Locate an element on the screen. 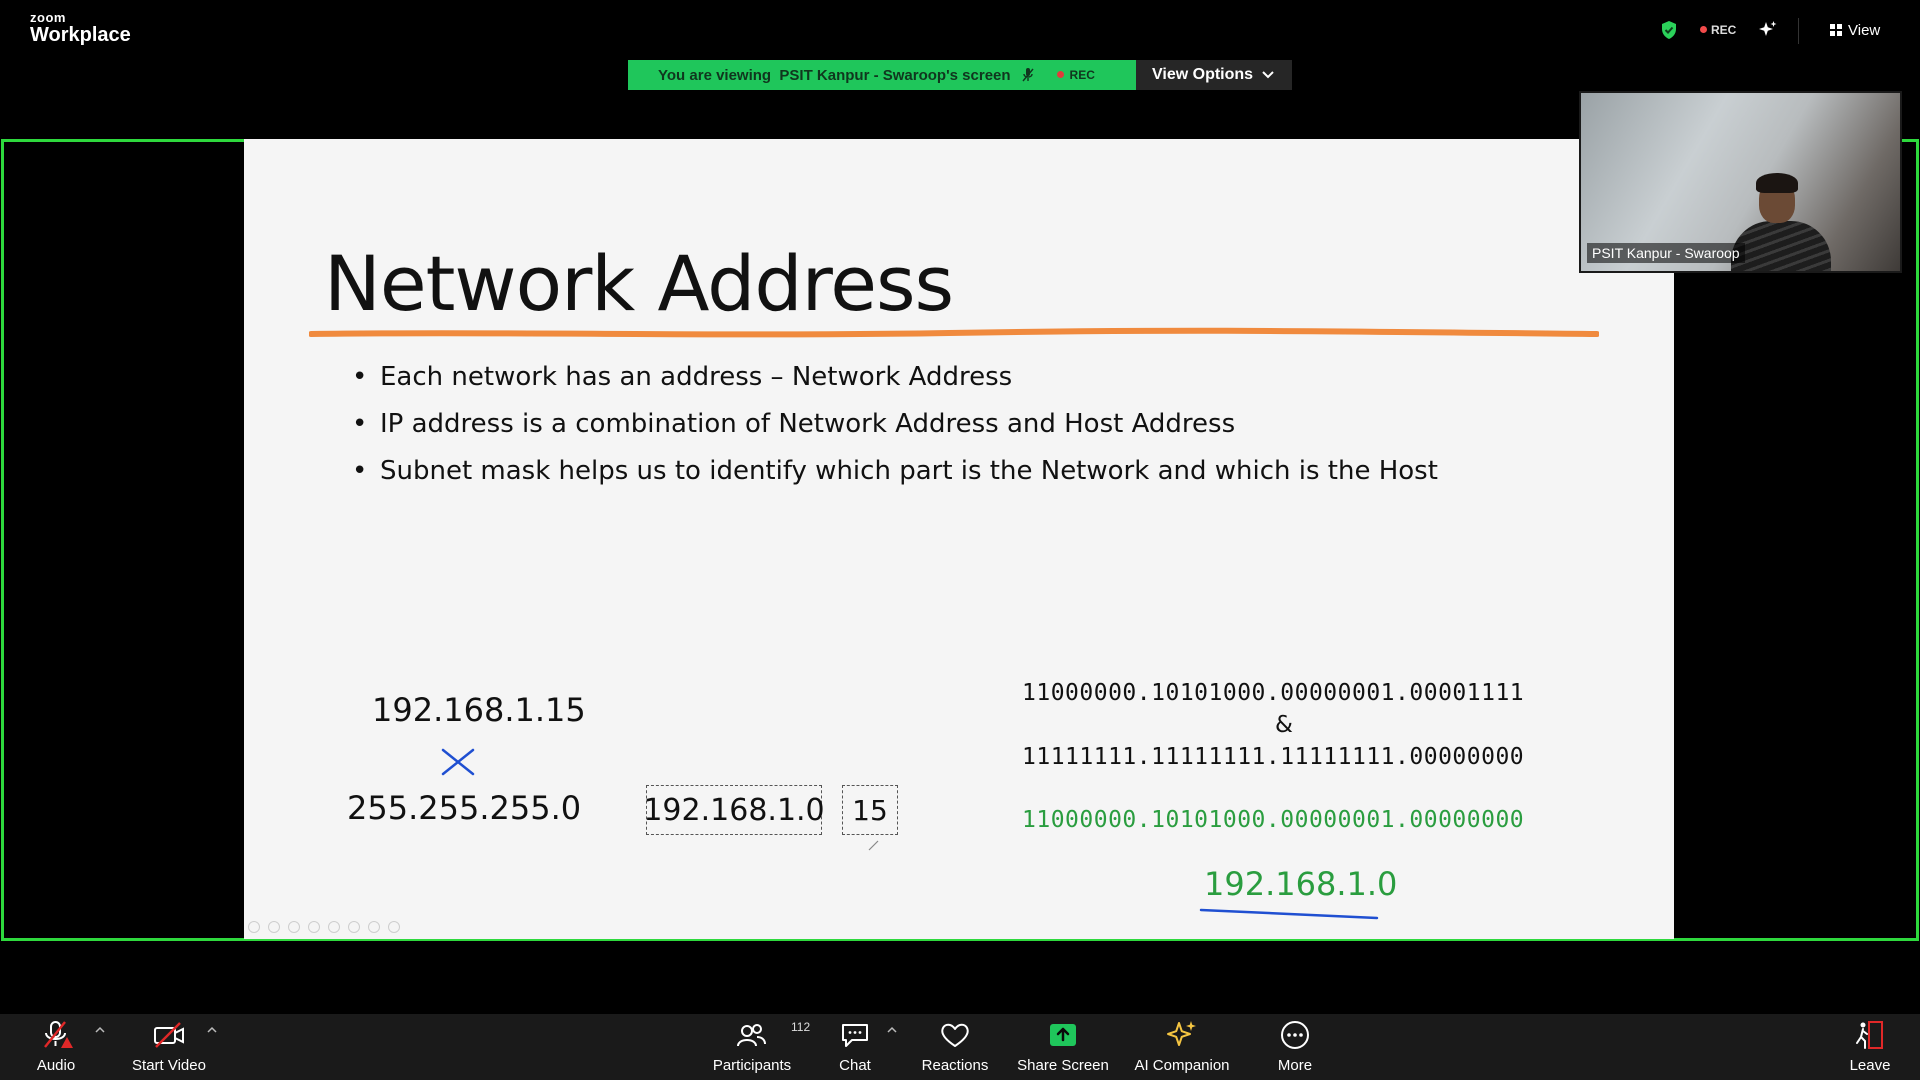  audio-button: Audio is located at coordinates (56, 1047).